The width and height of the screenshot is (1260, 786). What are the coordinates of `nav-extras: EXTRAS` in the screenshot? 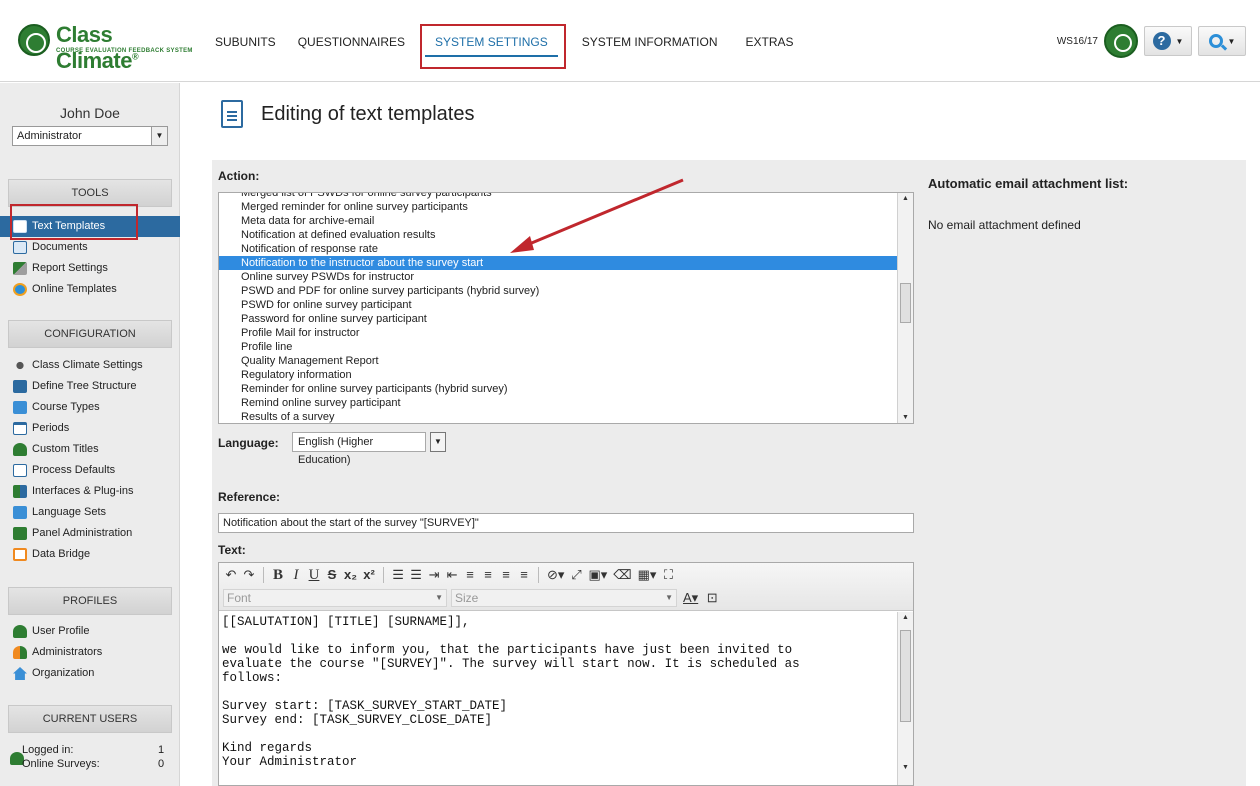 It's located at (770, 42).